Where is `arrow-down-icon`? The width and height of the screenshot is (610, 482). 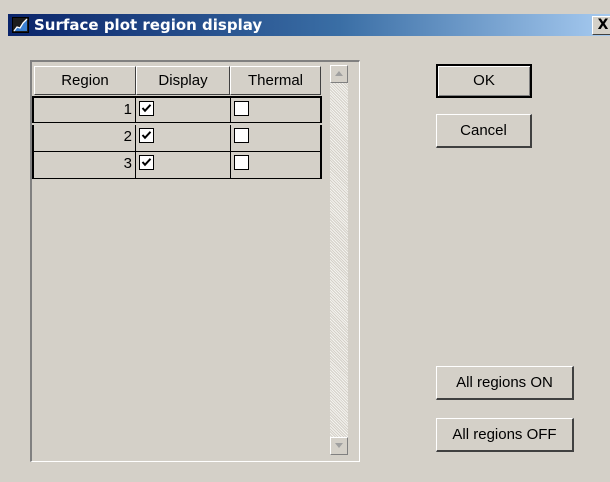
arrow-down-icon is located at coordinates (339, 445).